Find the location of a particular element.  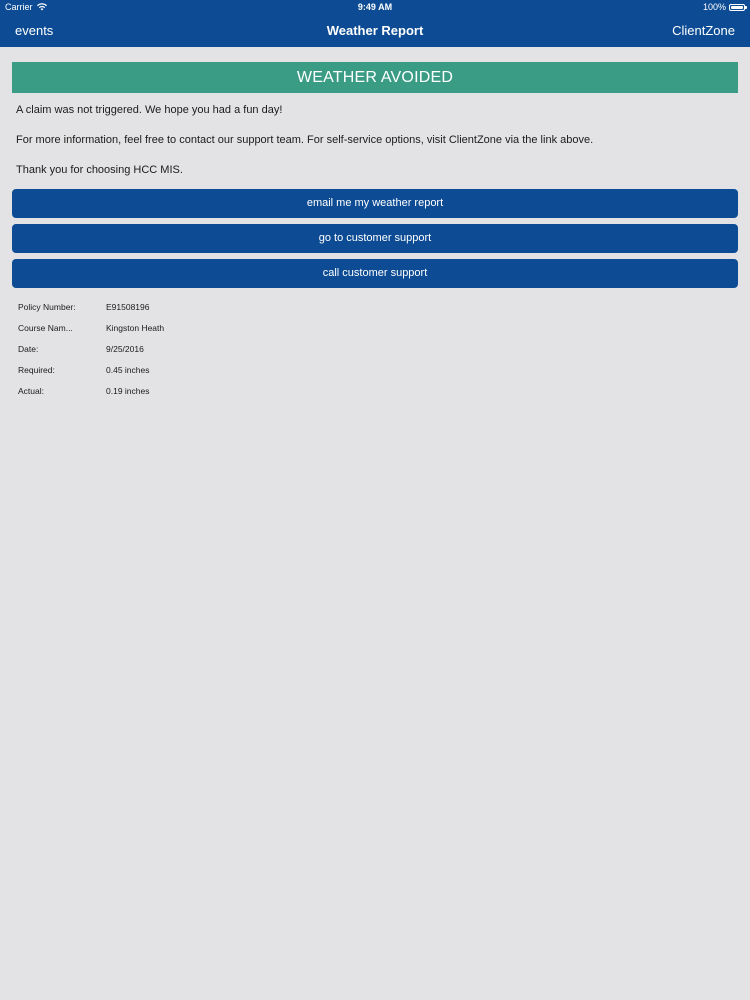

detail-row-course-name: Course Nam... Kingston Heath is located at coordinates (168, 333).